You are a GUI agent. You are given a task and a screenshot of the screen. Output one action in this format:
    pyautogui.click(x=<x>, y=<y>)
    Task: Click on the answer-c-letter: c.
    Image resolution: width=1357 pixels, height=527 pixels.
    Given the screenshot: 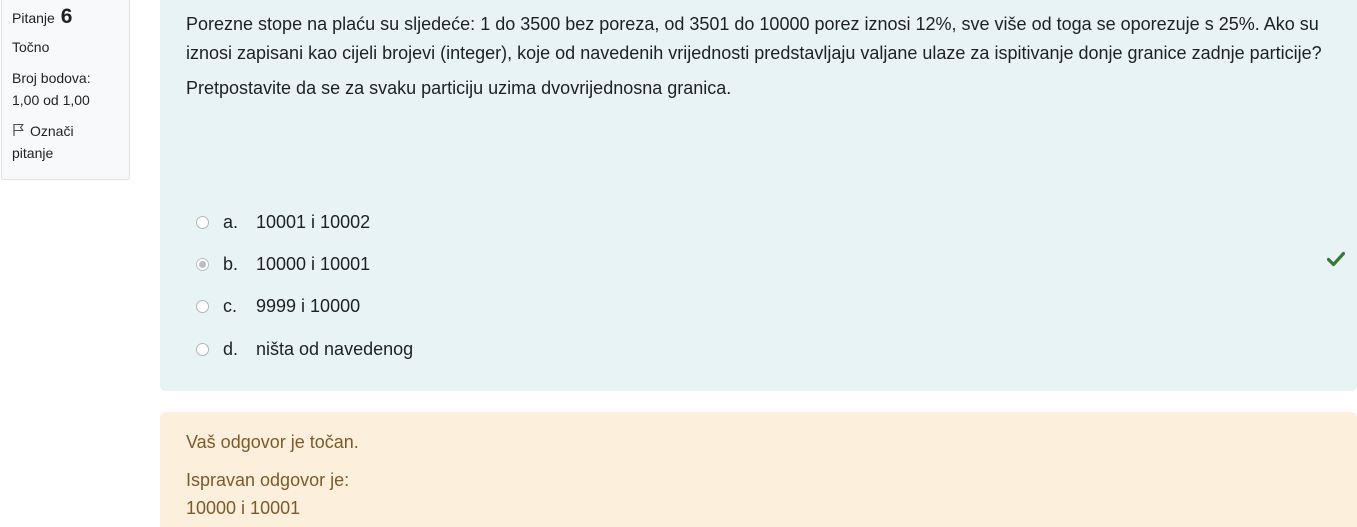 What is the action you would take?
    pyautogui.click(x=230, y=306)
    